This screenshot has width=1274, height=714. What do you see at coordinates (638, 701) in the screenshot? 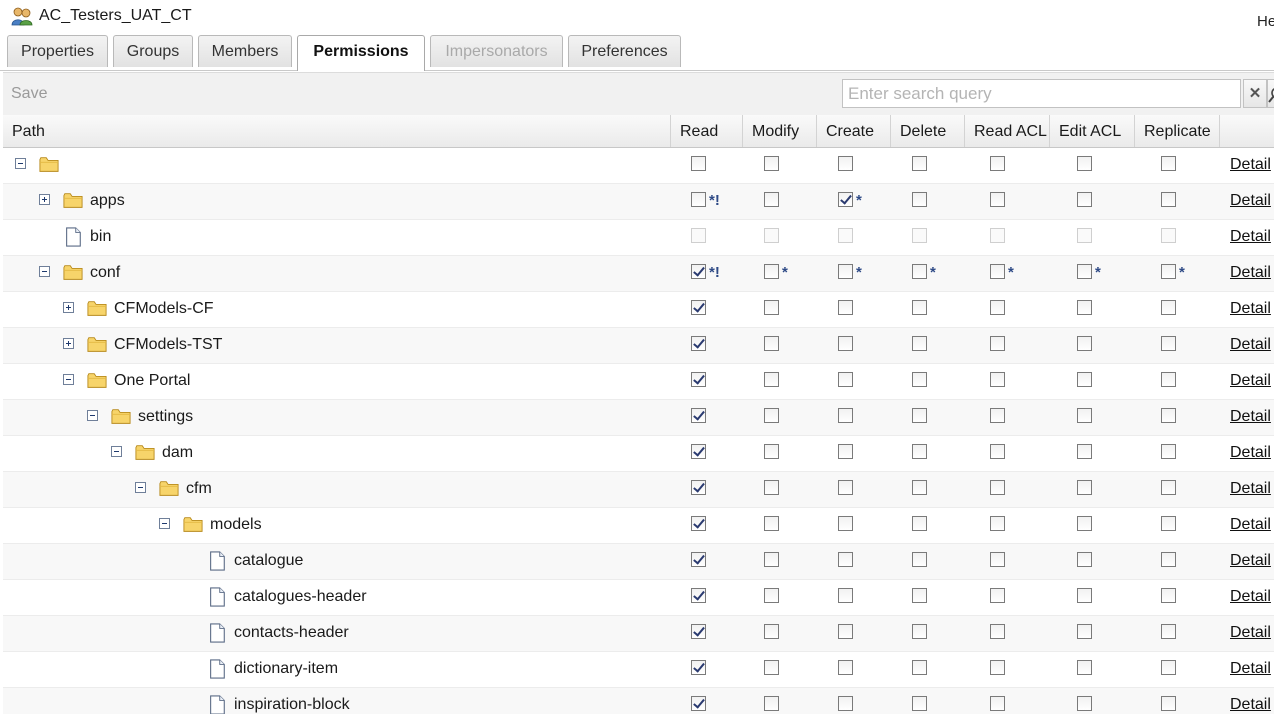
I see `table-row: inspiration-block Detail` at bounding box center [638, 701].